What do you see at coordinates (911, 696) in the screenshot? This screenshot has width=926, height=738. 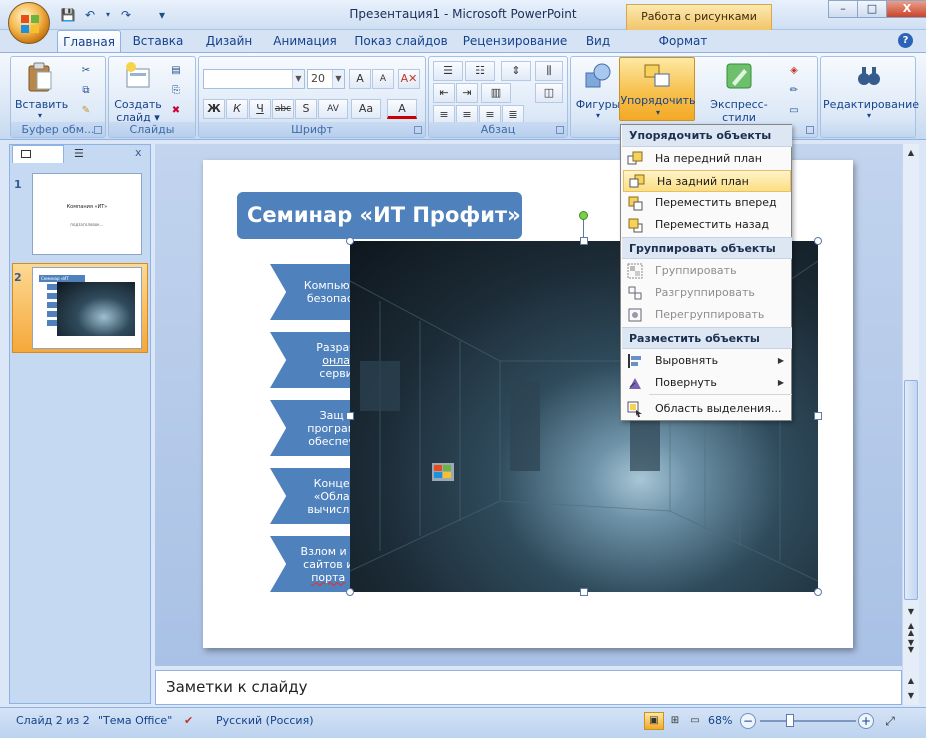 I see `notes-scroll-down-icon: ▼` at bounding box center [911, 696].